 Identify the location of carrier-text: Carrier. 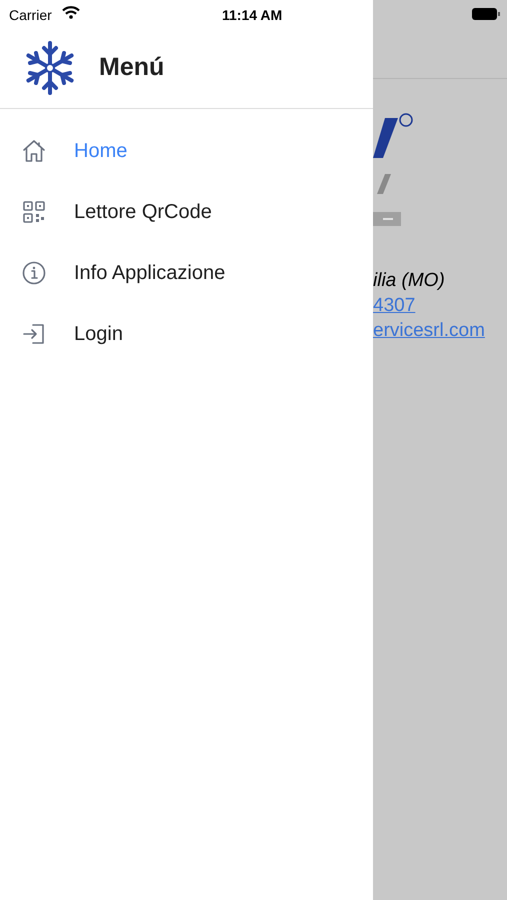
(30, 15).